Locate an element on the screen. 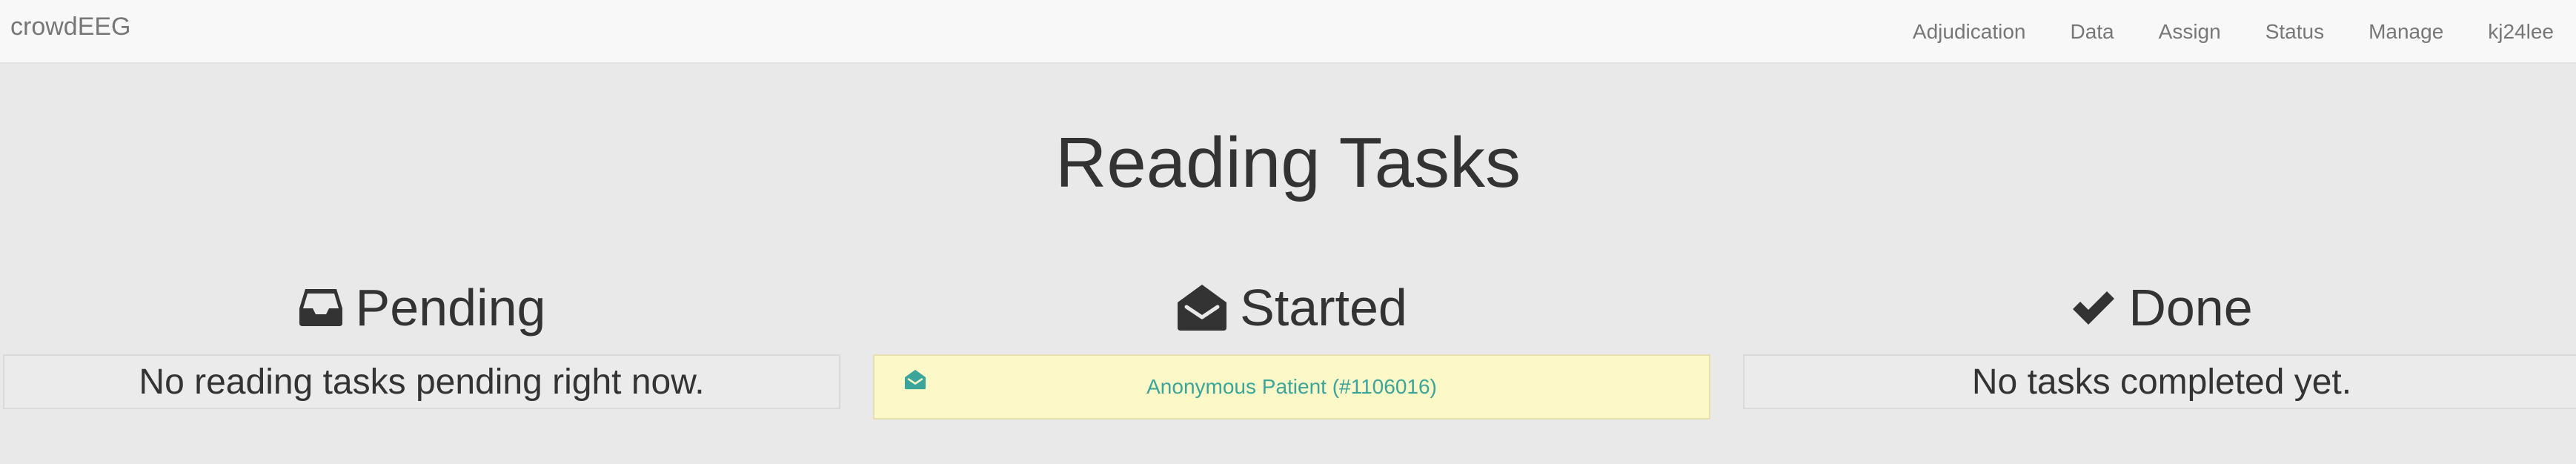  done-heading: Done is located at coordinates (2159, 307).